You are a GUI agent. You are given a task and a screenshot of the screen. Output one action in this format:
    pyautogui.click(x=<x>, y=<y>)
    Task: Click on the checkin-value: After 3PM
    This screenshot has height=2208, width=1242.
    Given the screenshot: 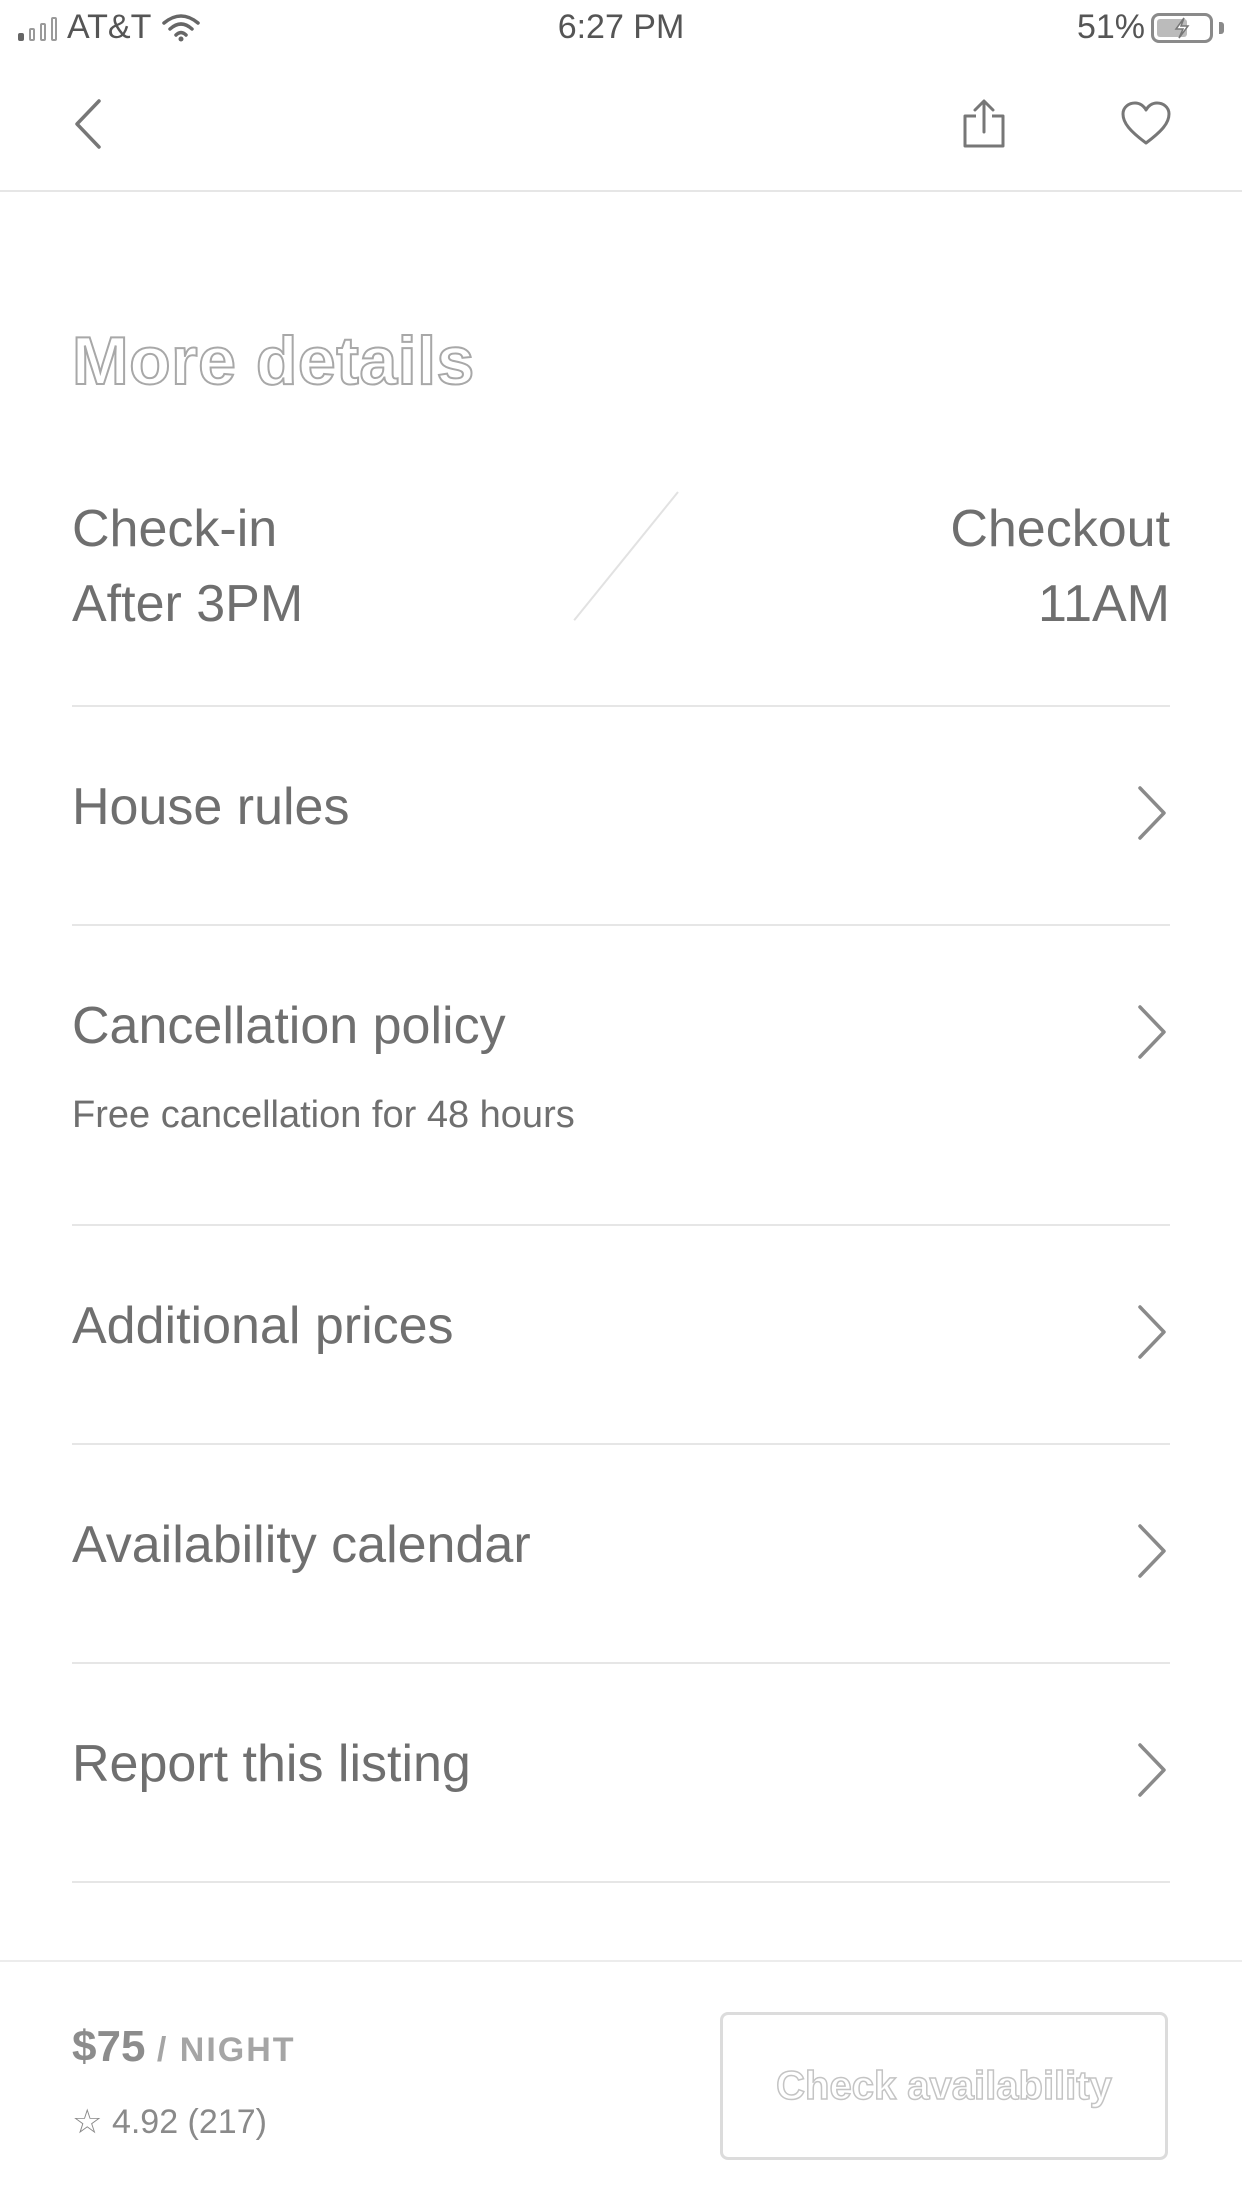 What is the action you would take?
    pyautogui.click(x=188, y=604)
    